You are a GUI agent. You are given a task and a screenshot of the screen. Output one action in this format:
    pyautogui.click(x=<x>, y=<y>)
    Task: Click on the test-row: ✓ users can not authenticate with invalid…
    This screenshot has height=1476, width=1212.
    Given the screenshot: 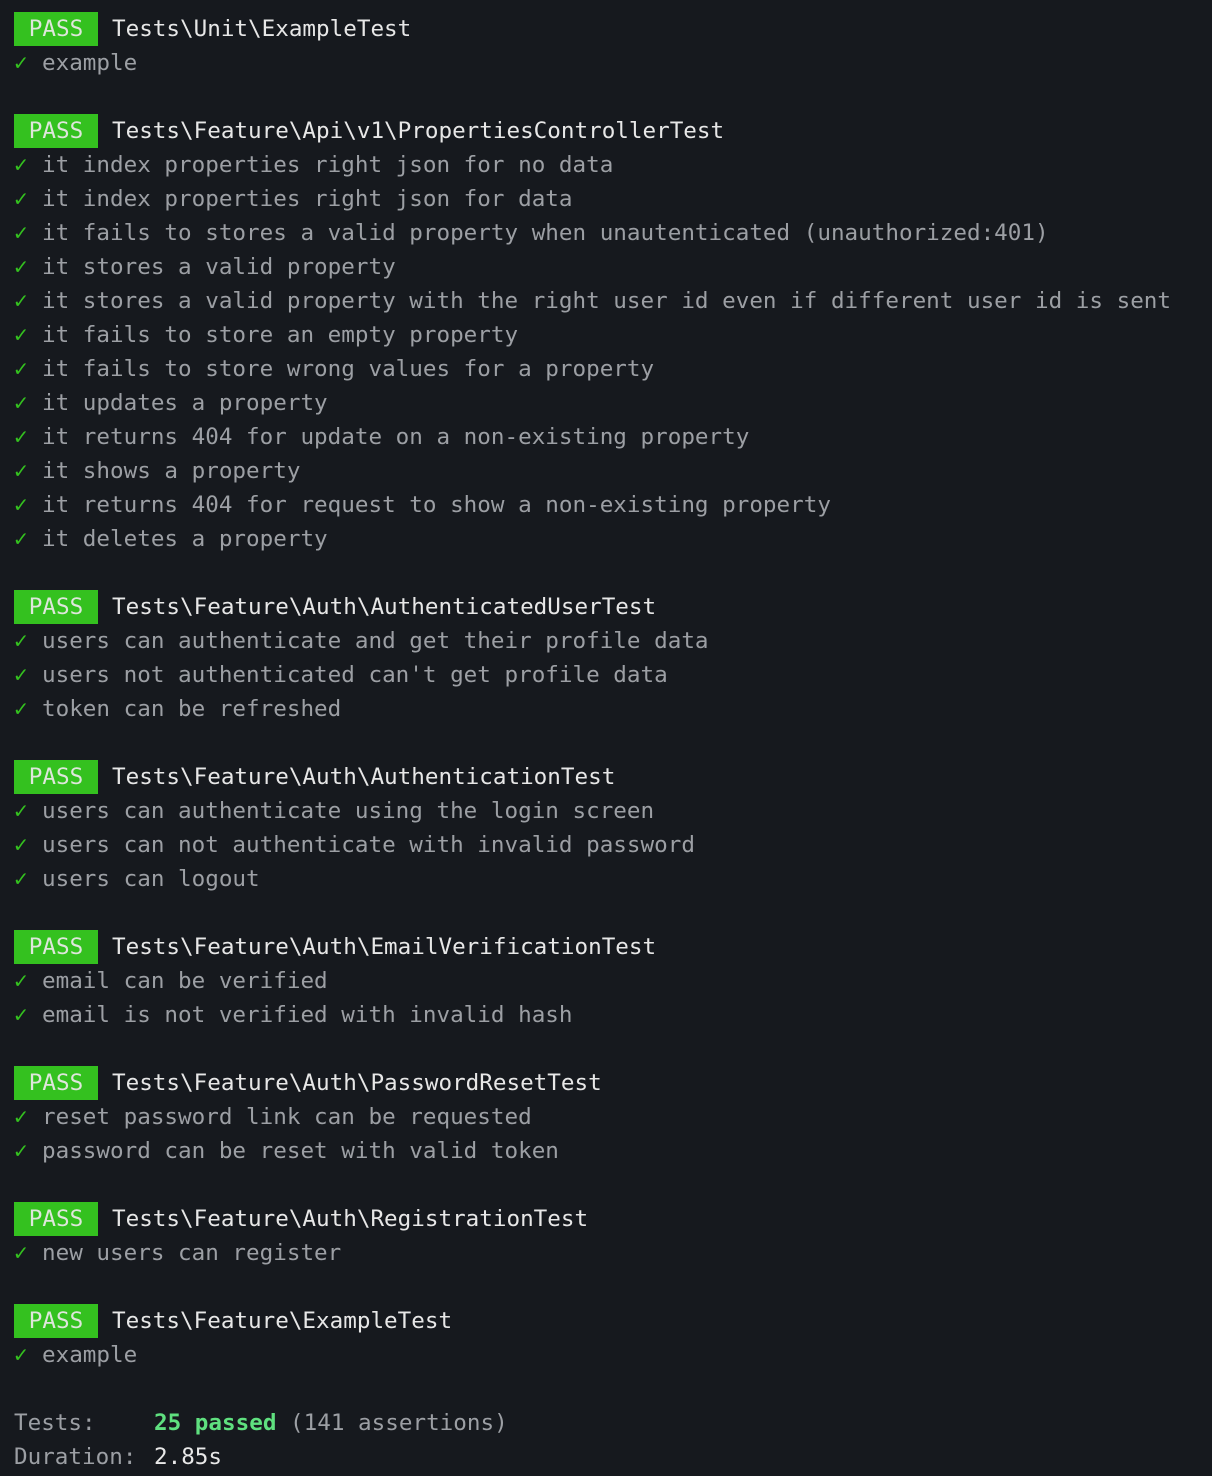 What is the action you would take?
    pyautogui.click(x=613, y=845)
    